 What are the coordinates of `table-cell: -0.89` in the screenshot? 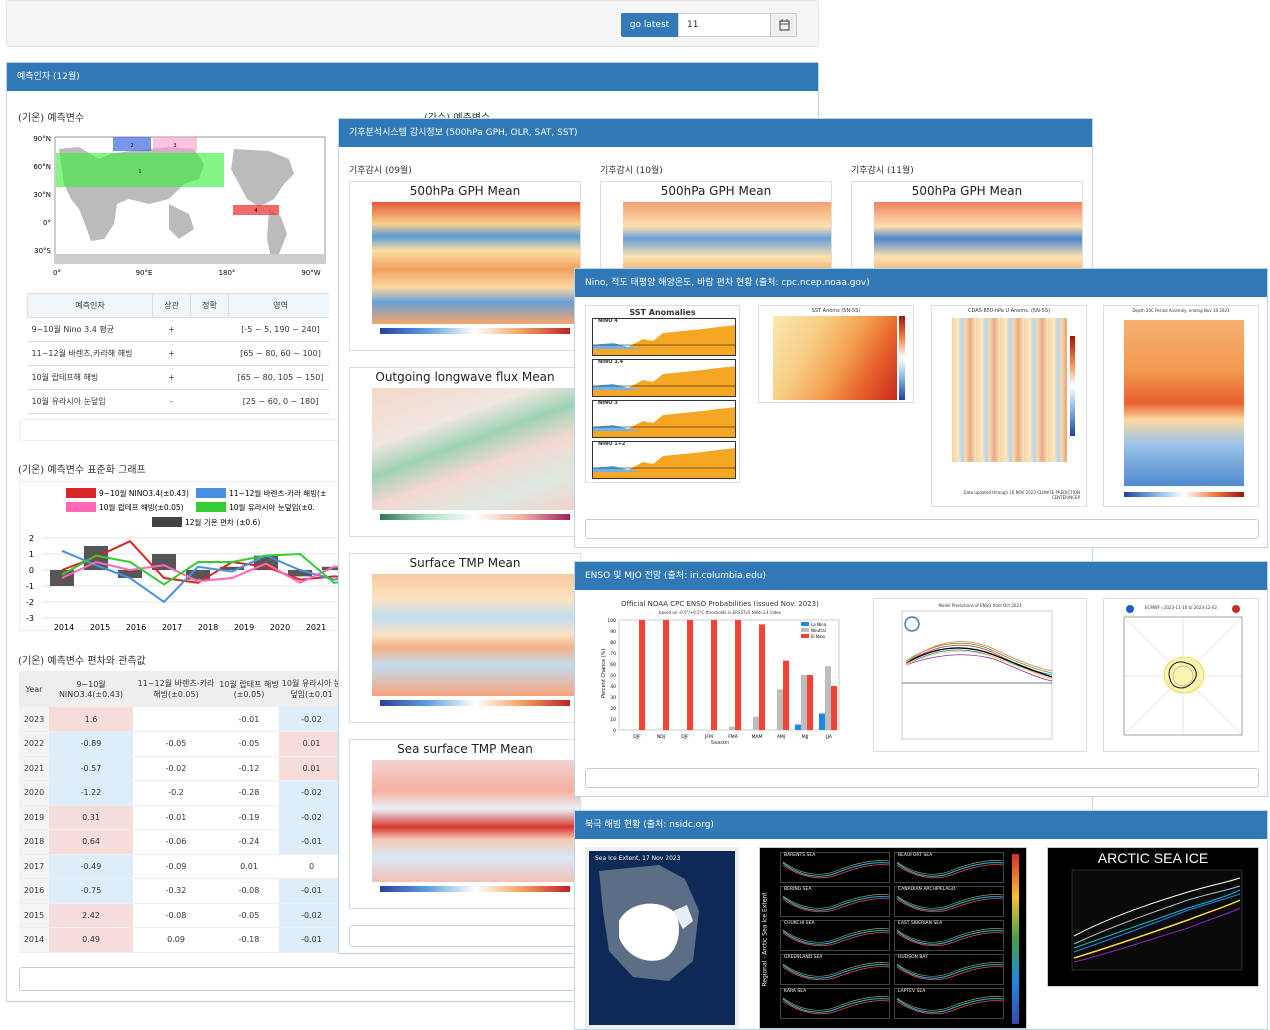 It's located at (91, 744).